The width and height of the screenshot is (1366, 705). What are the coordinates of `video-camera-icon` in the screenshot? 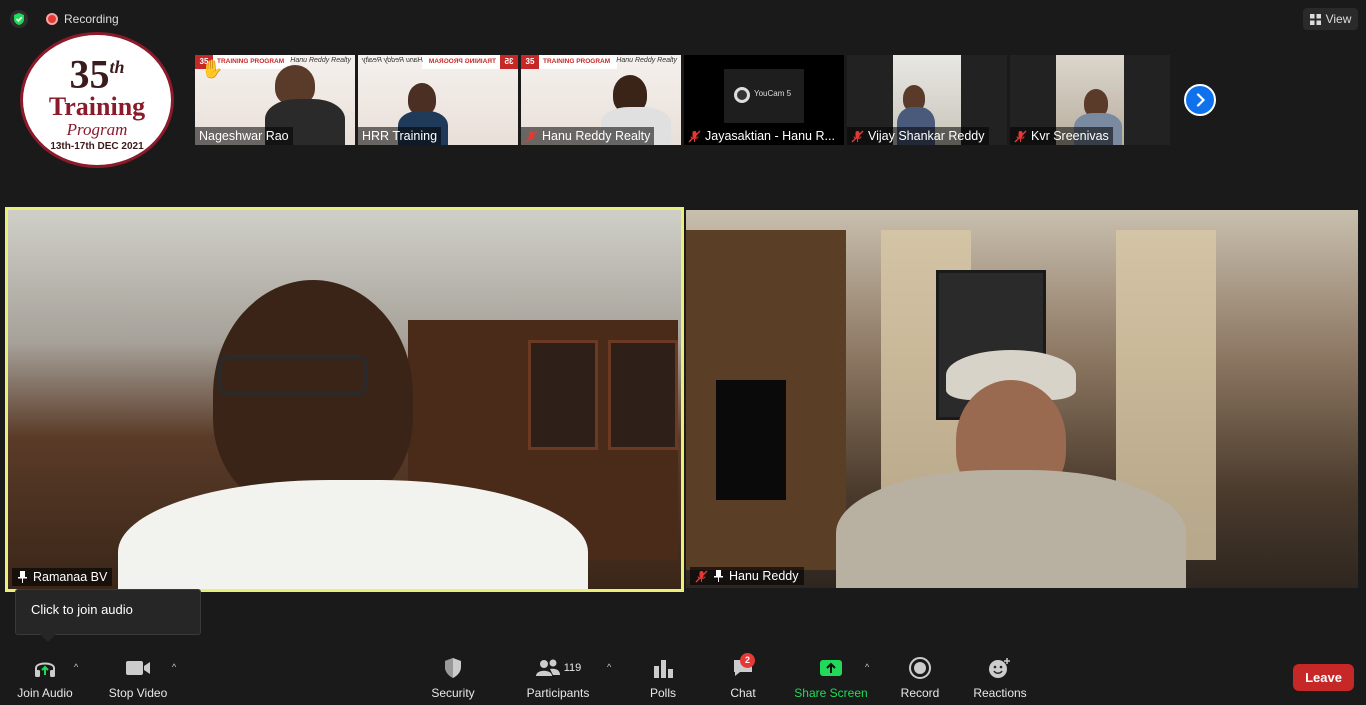 It's located at (138, 668).